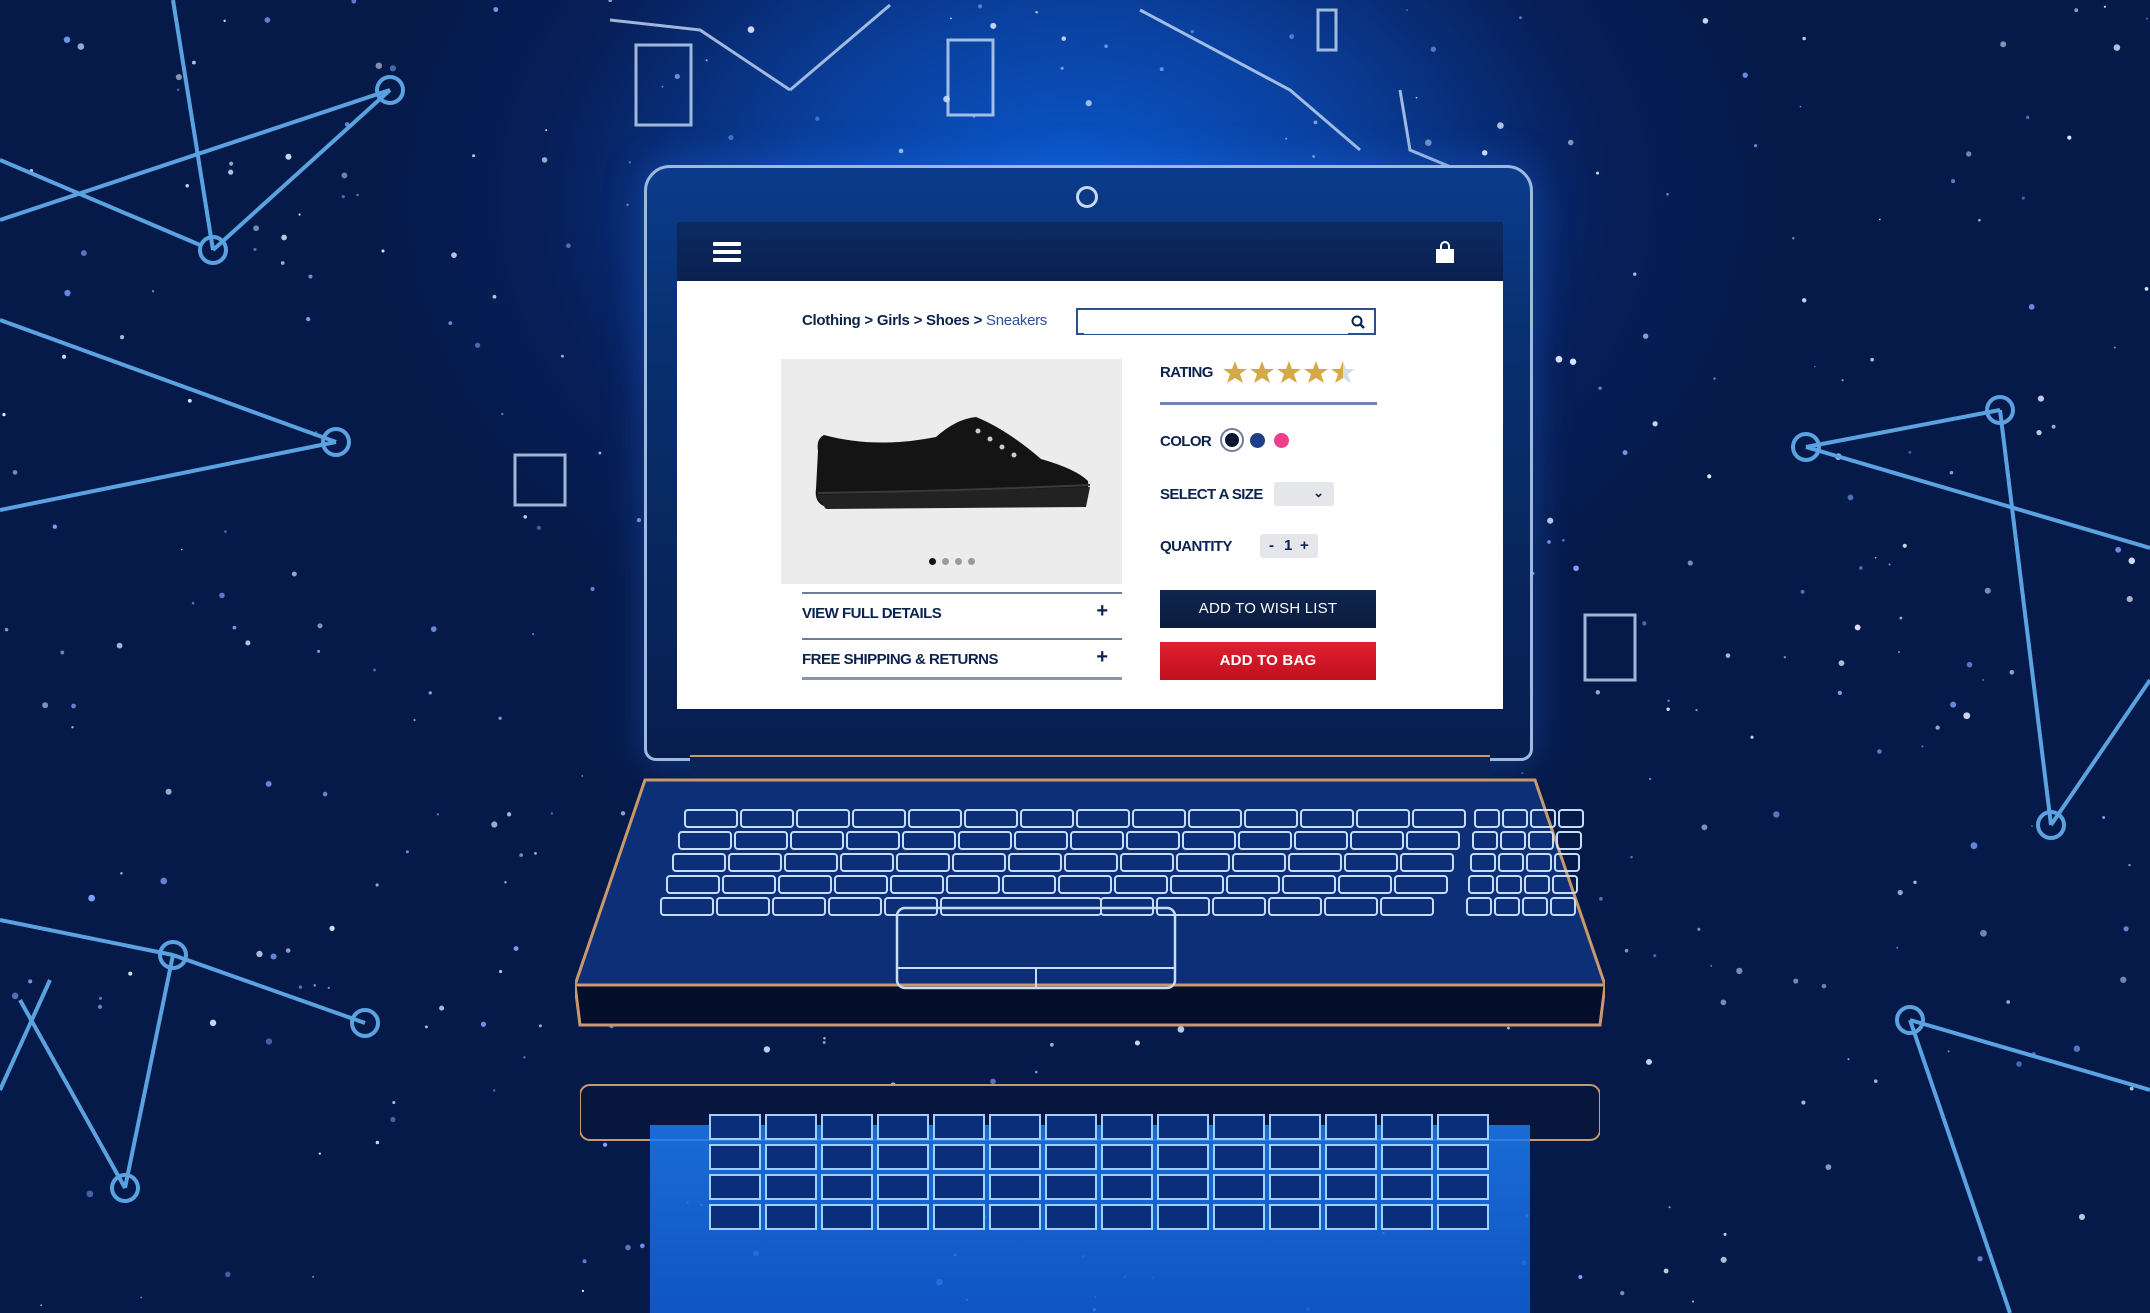 This screenshot has width=2150, height=1313. What do you see at coordinates (962, 612) in the screenshot?
I see `accordion-view-full-details: VIEW FULL DETAILS +` at bounding box center [962, 612].